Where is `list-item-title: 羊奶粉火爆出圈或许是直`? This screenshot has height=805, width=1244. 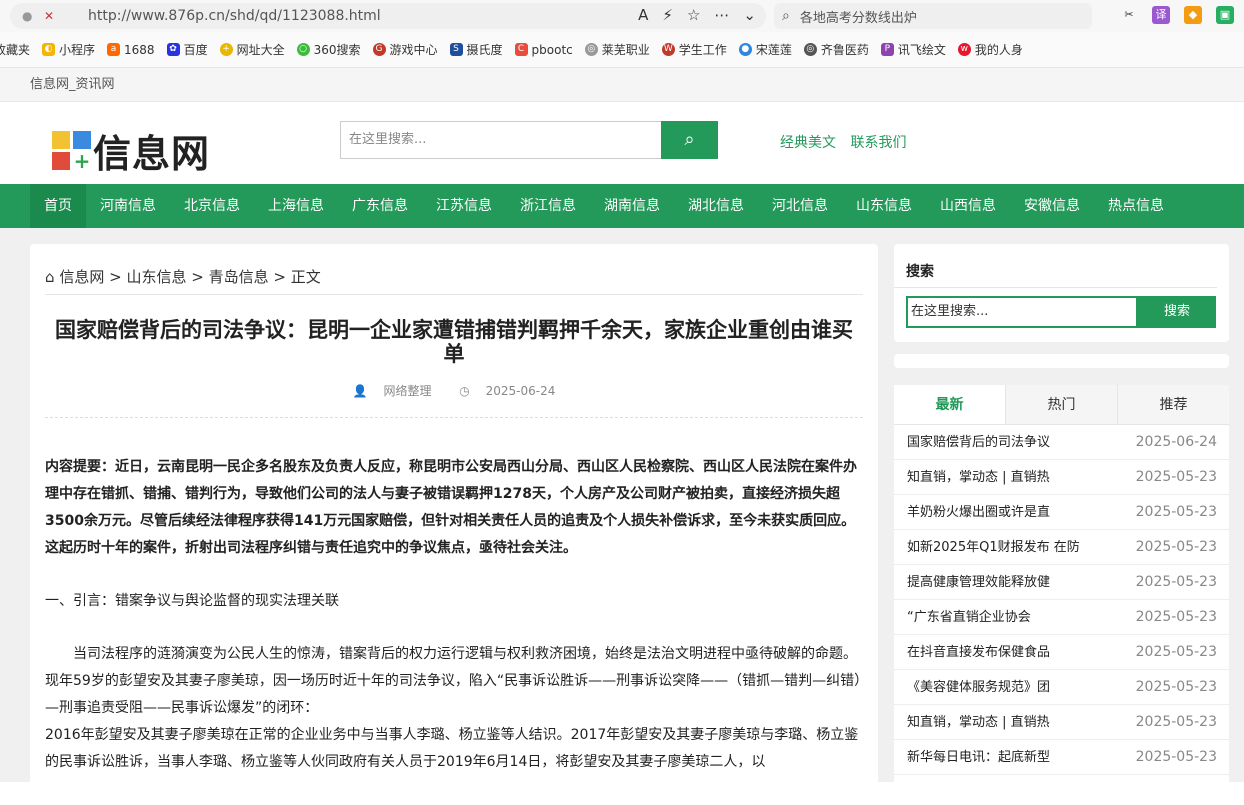 list-item-title: 羊奶粉火爆出圈或许是直 is located at coordinates (978, 512).